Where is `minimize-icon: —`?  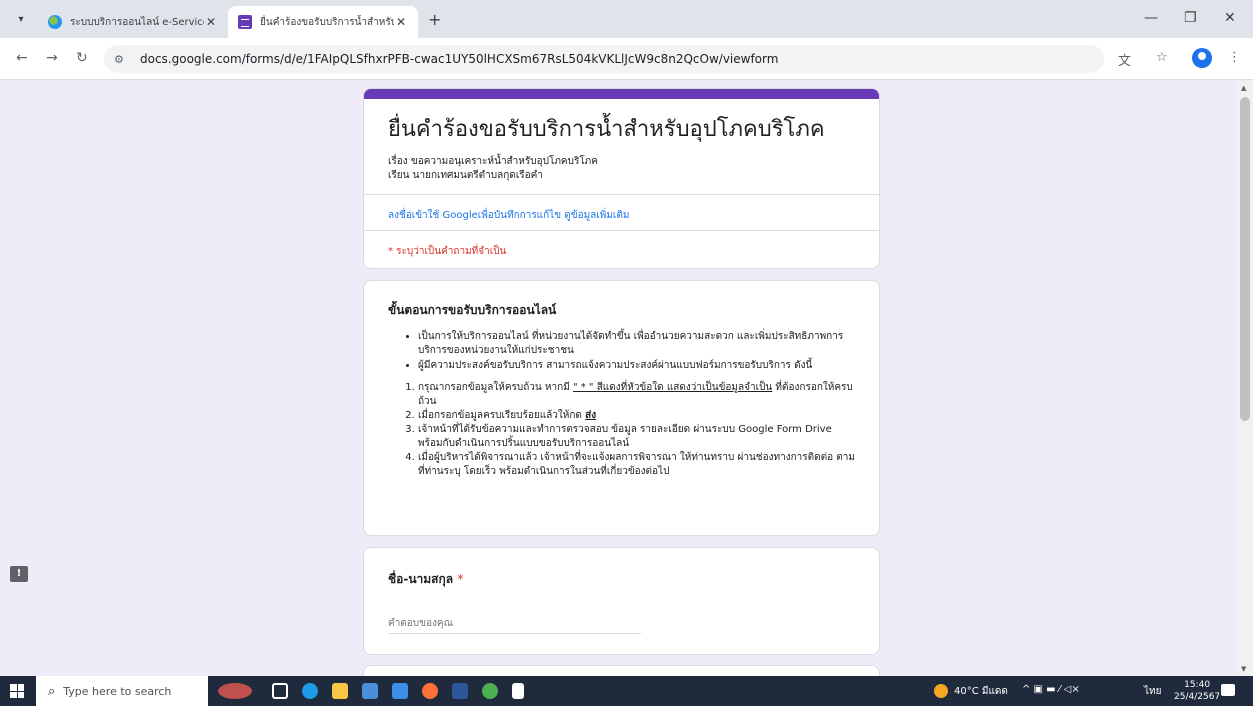 minimize-icon: — is located at coordinates (1151, 18).